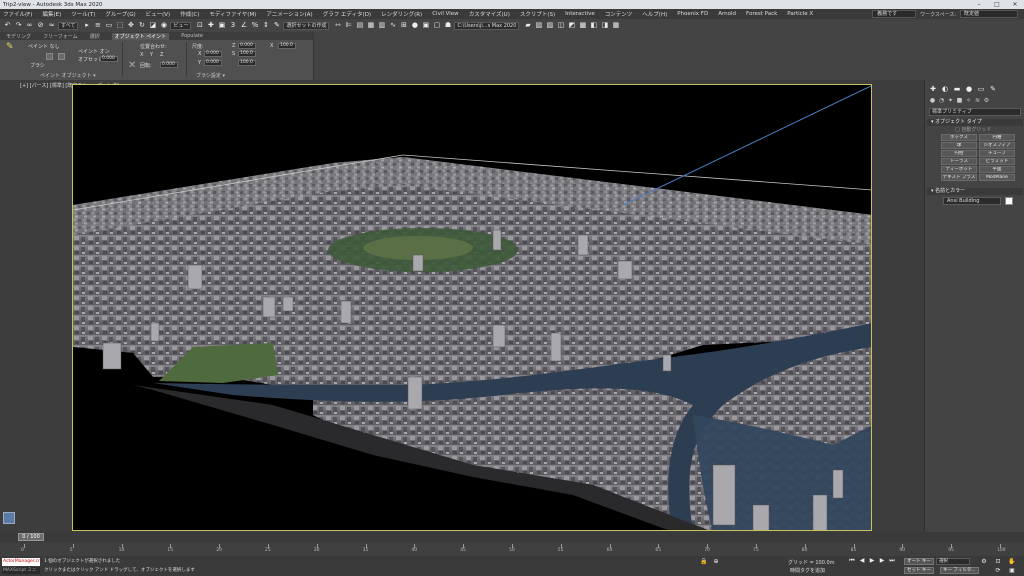  I want to click on torus-button: トーラス, so click(959, 161).